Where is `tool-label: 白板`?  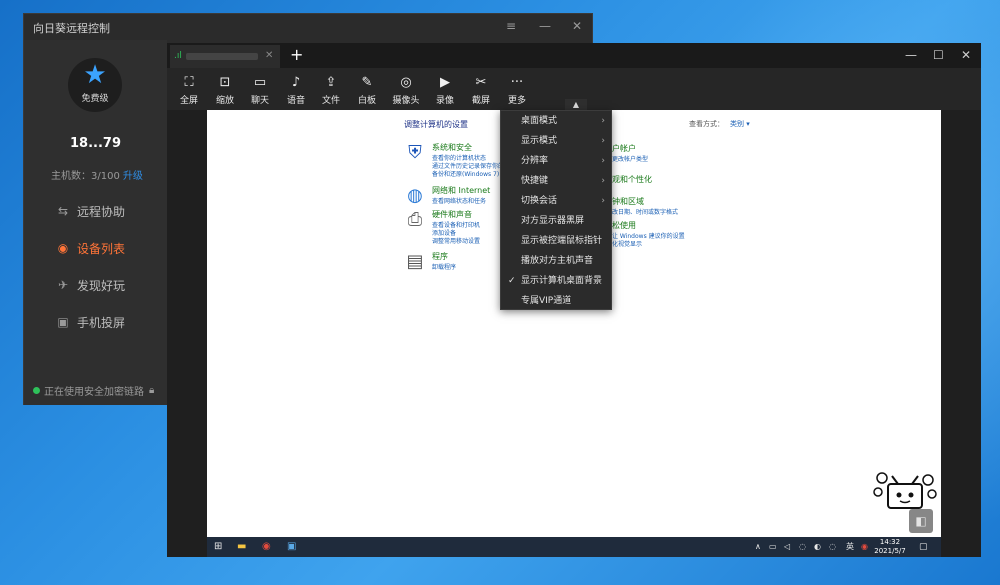
tool-label: 白板 is located at coordinates (366, 101).